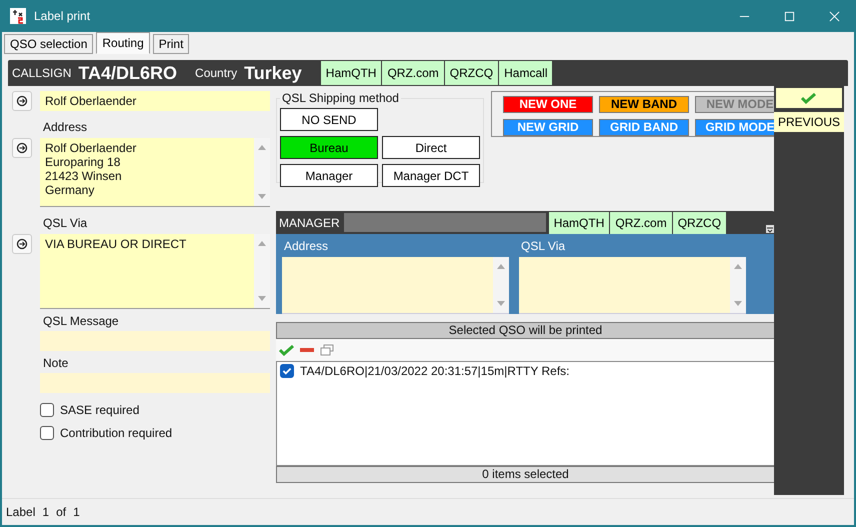 This screenshot has width=856, height=527. I want to click on dropdown-icon, so click(770, 228).